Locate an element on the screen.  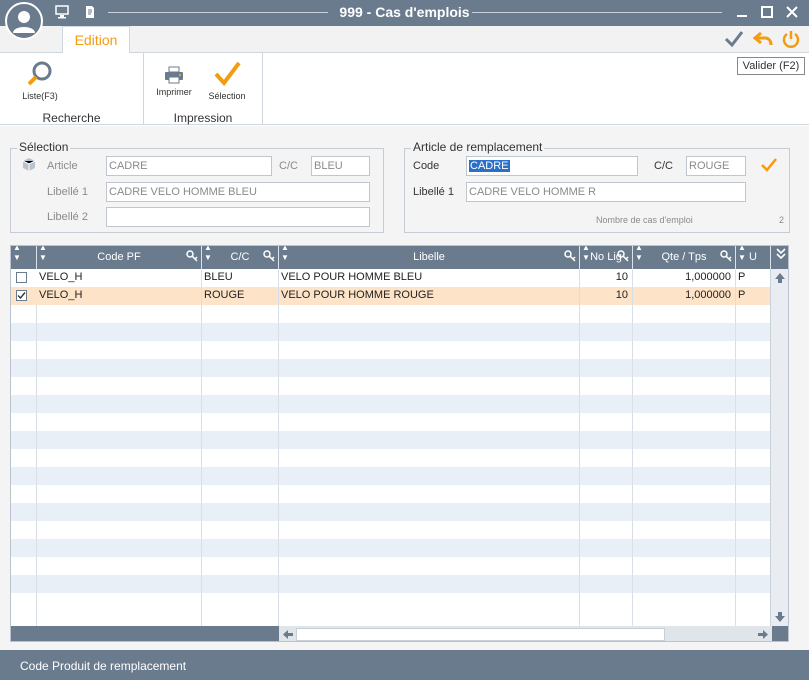
cell-qte: 1,000000 is located at coordinates (684, 296).